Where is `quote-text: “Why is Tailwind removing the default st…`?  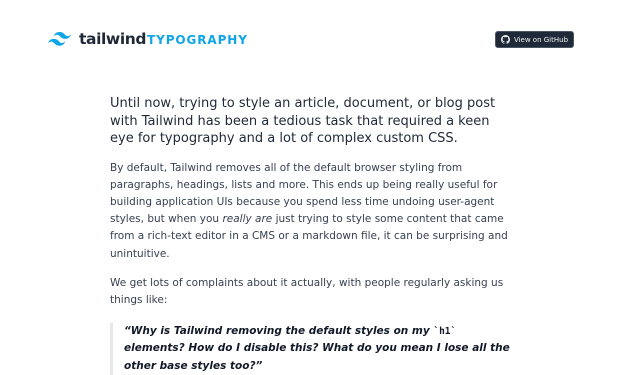 quote-text: “Why is Tailwind removing the default st… is located at coordinates (279, 331).